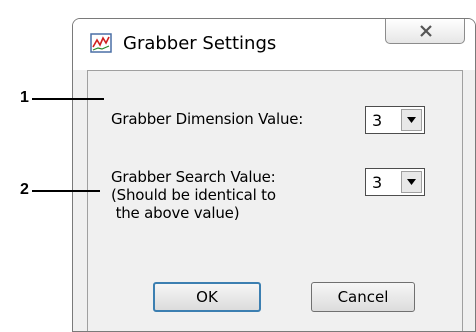  I want to click on chart-app-icon, so click(101, 45).